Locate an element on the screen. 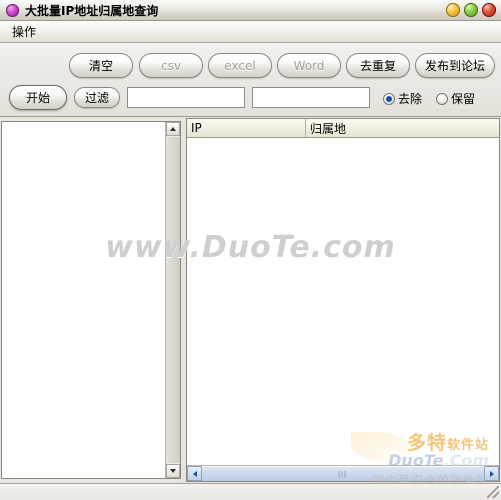 Image resolution: width=501 pixels, height=500 pixels. start-button: 开始 is located at coordinates (38, 97).